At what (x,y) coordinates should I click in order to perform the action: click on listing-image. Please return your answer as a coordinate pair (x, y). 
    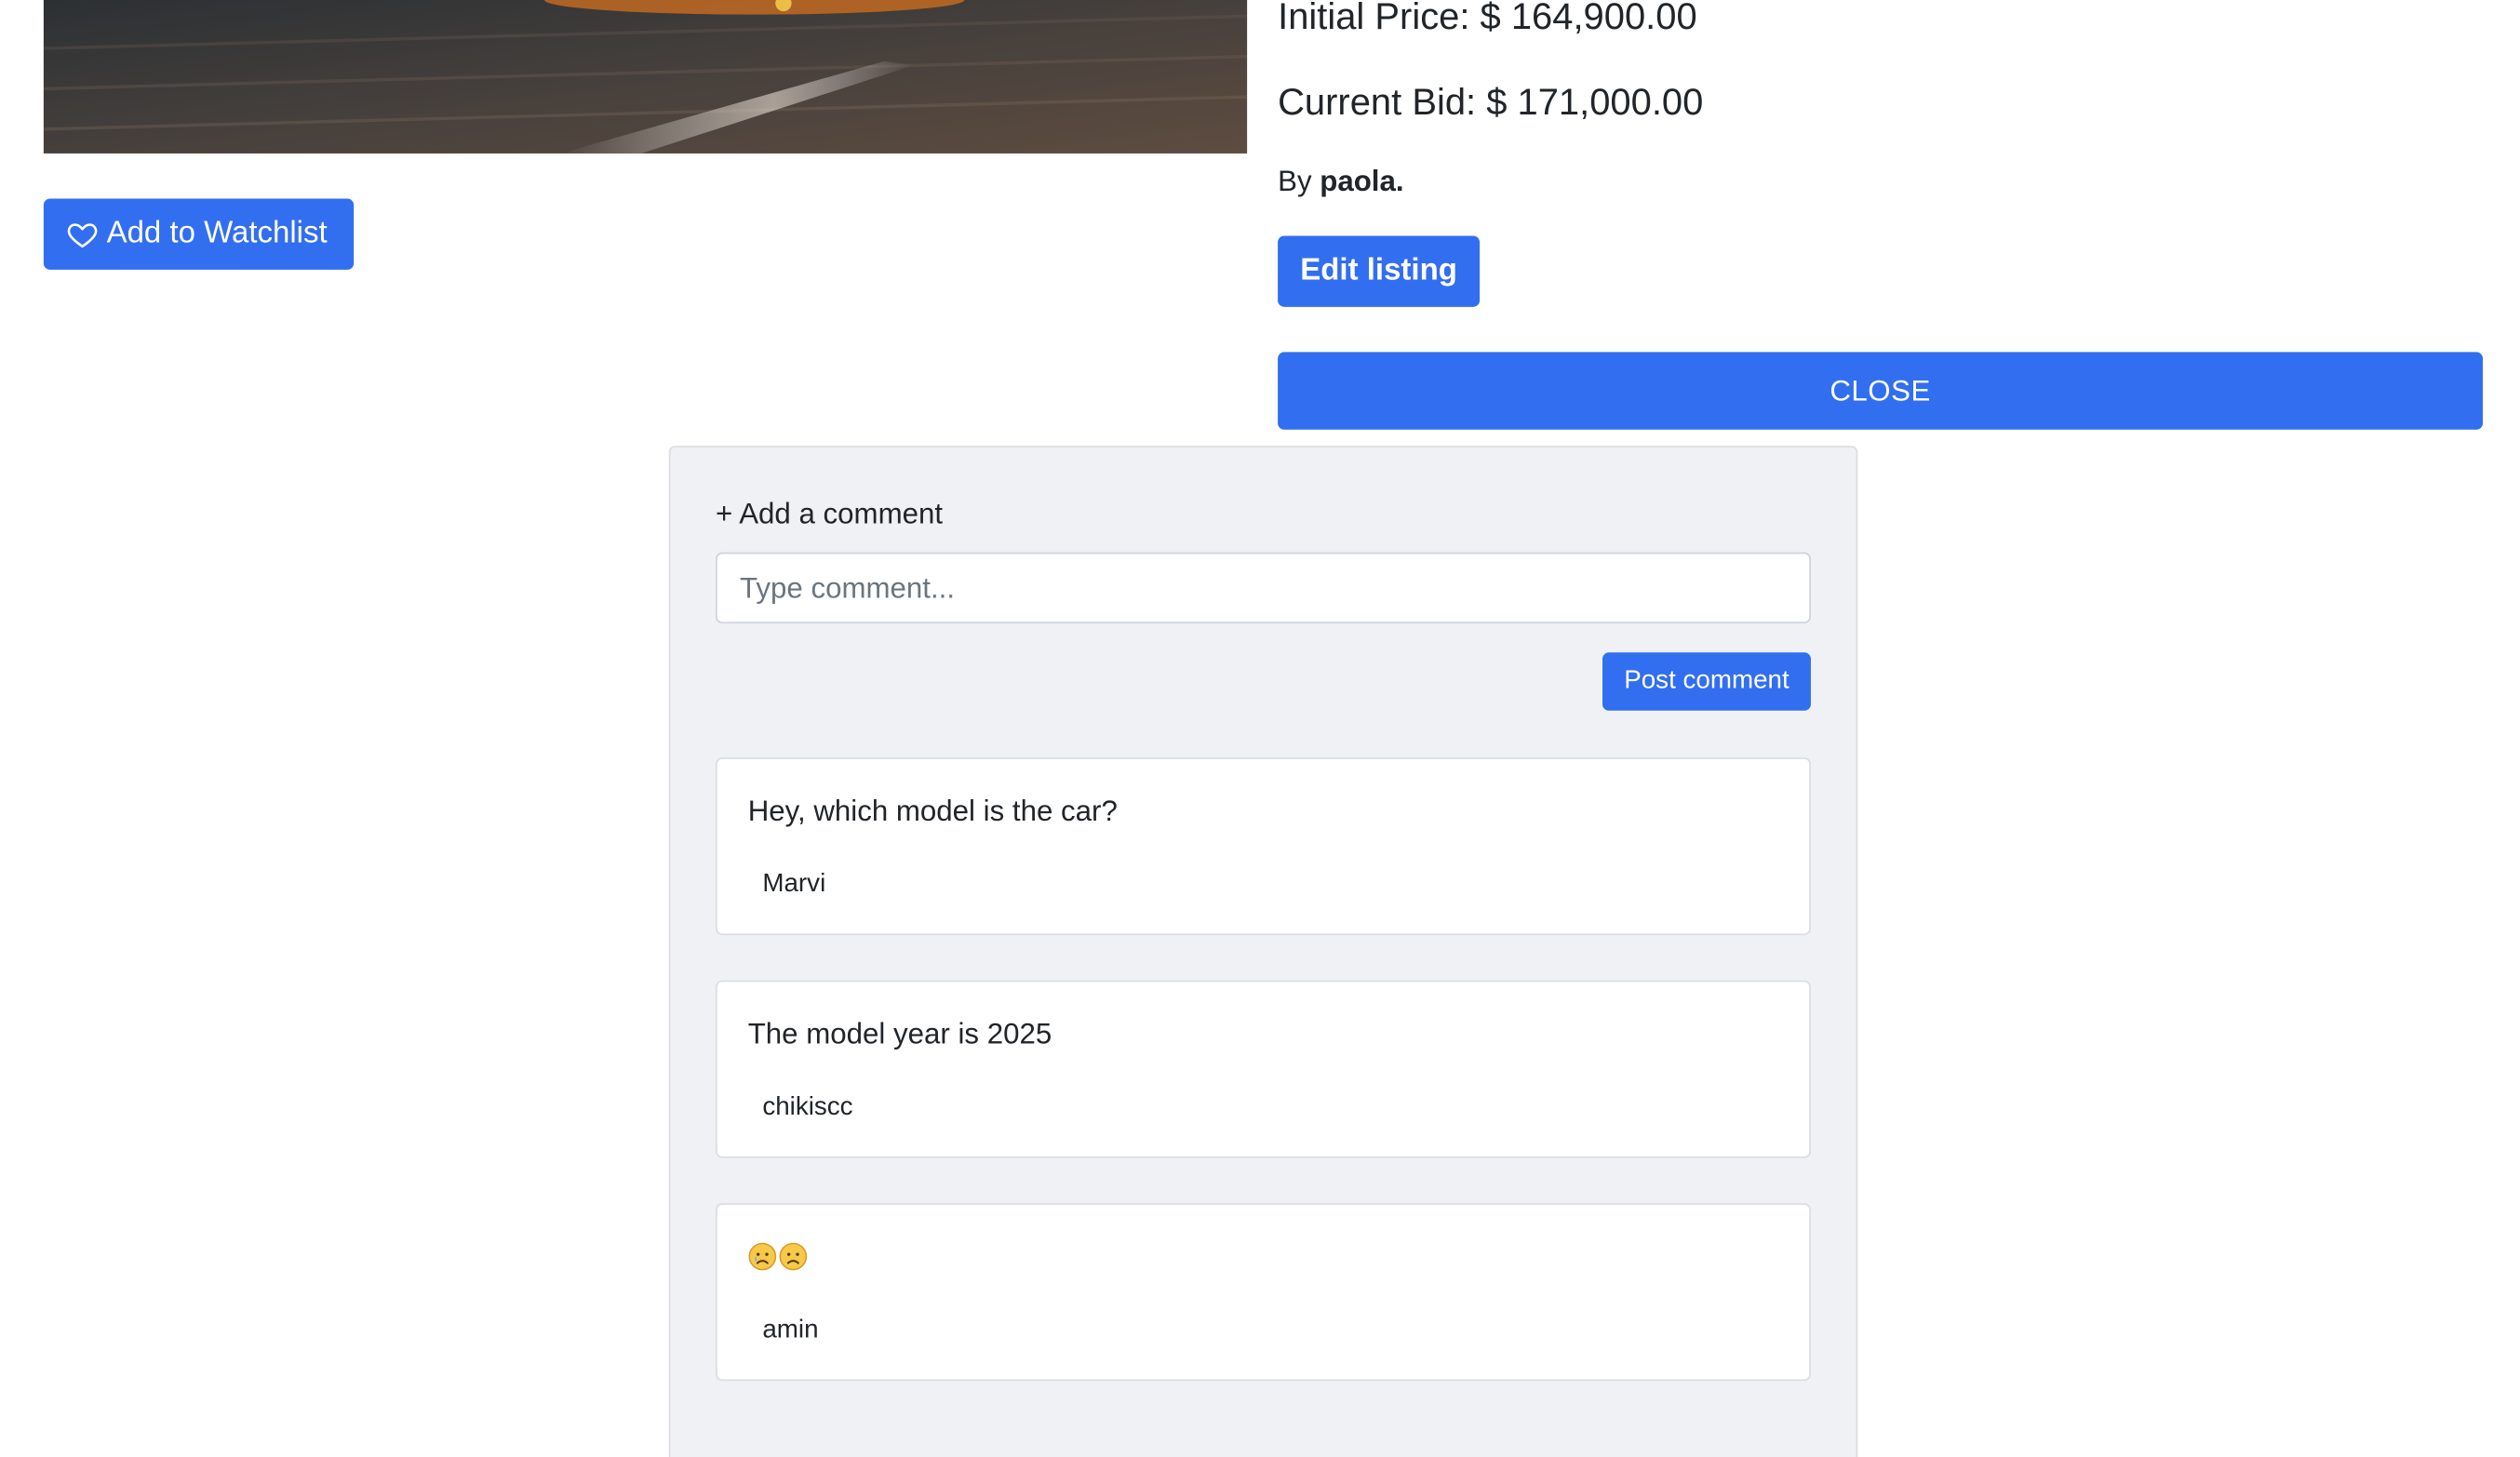
    Looking at the image, I should click on (645, 77).